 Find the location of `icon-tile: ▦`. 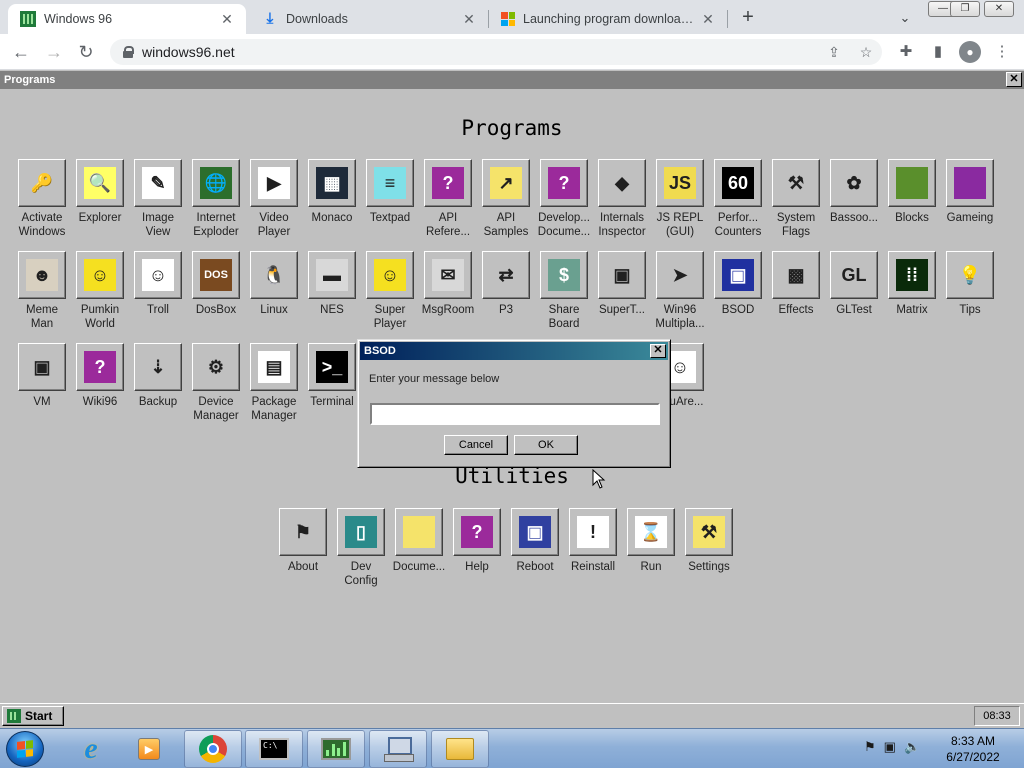

icon-tile: ▦ is located at coordinates (332, 183).